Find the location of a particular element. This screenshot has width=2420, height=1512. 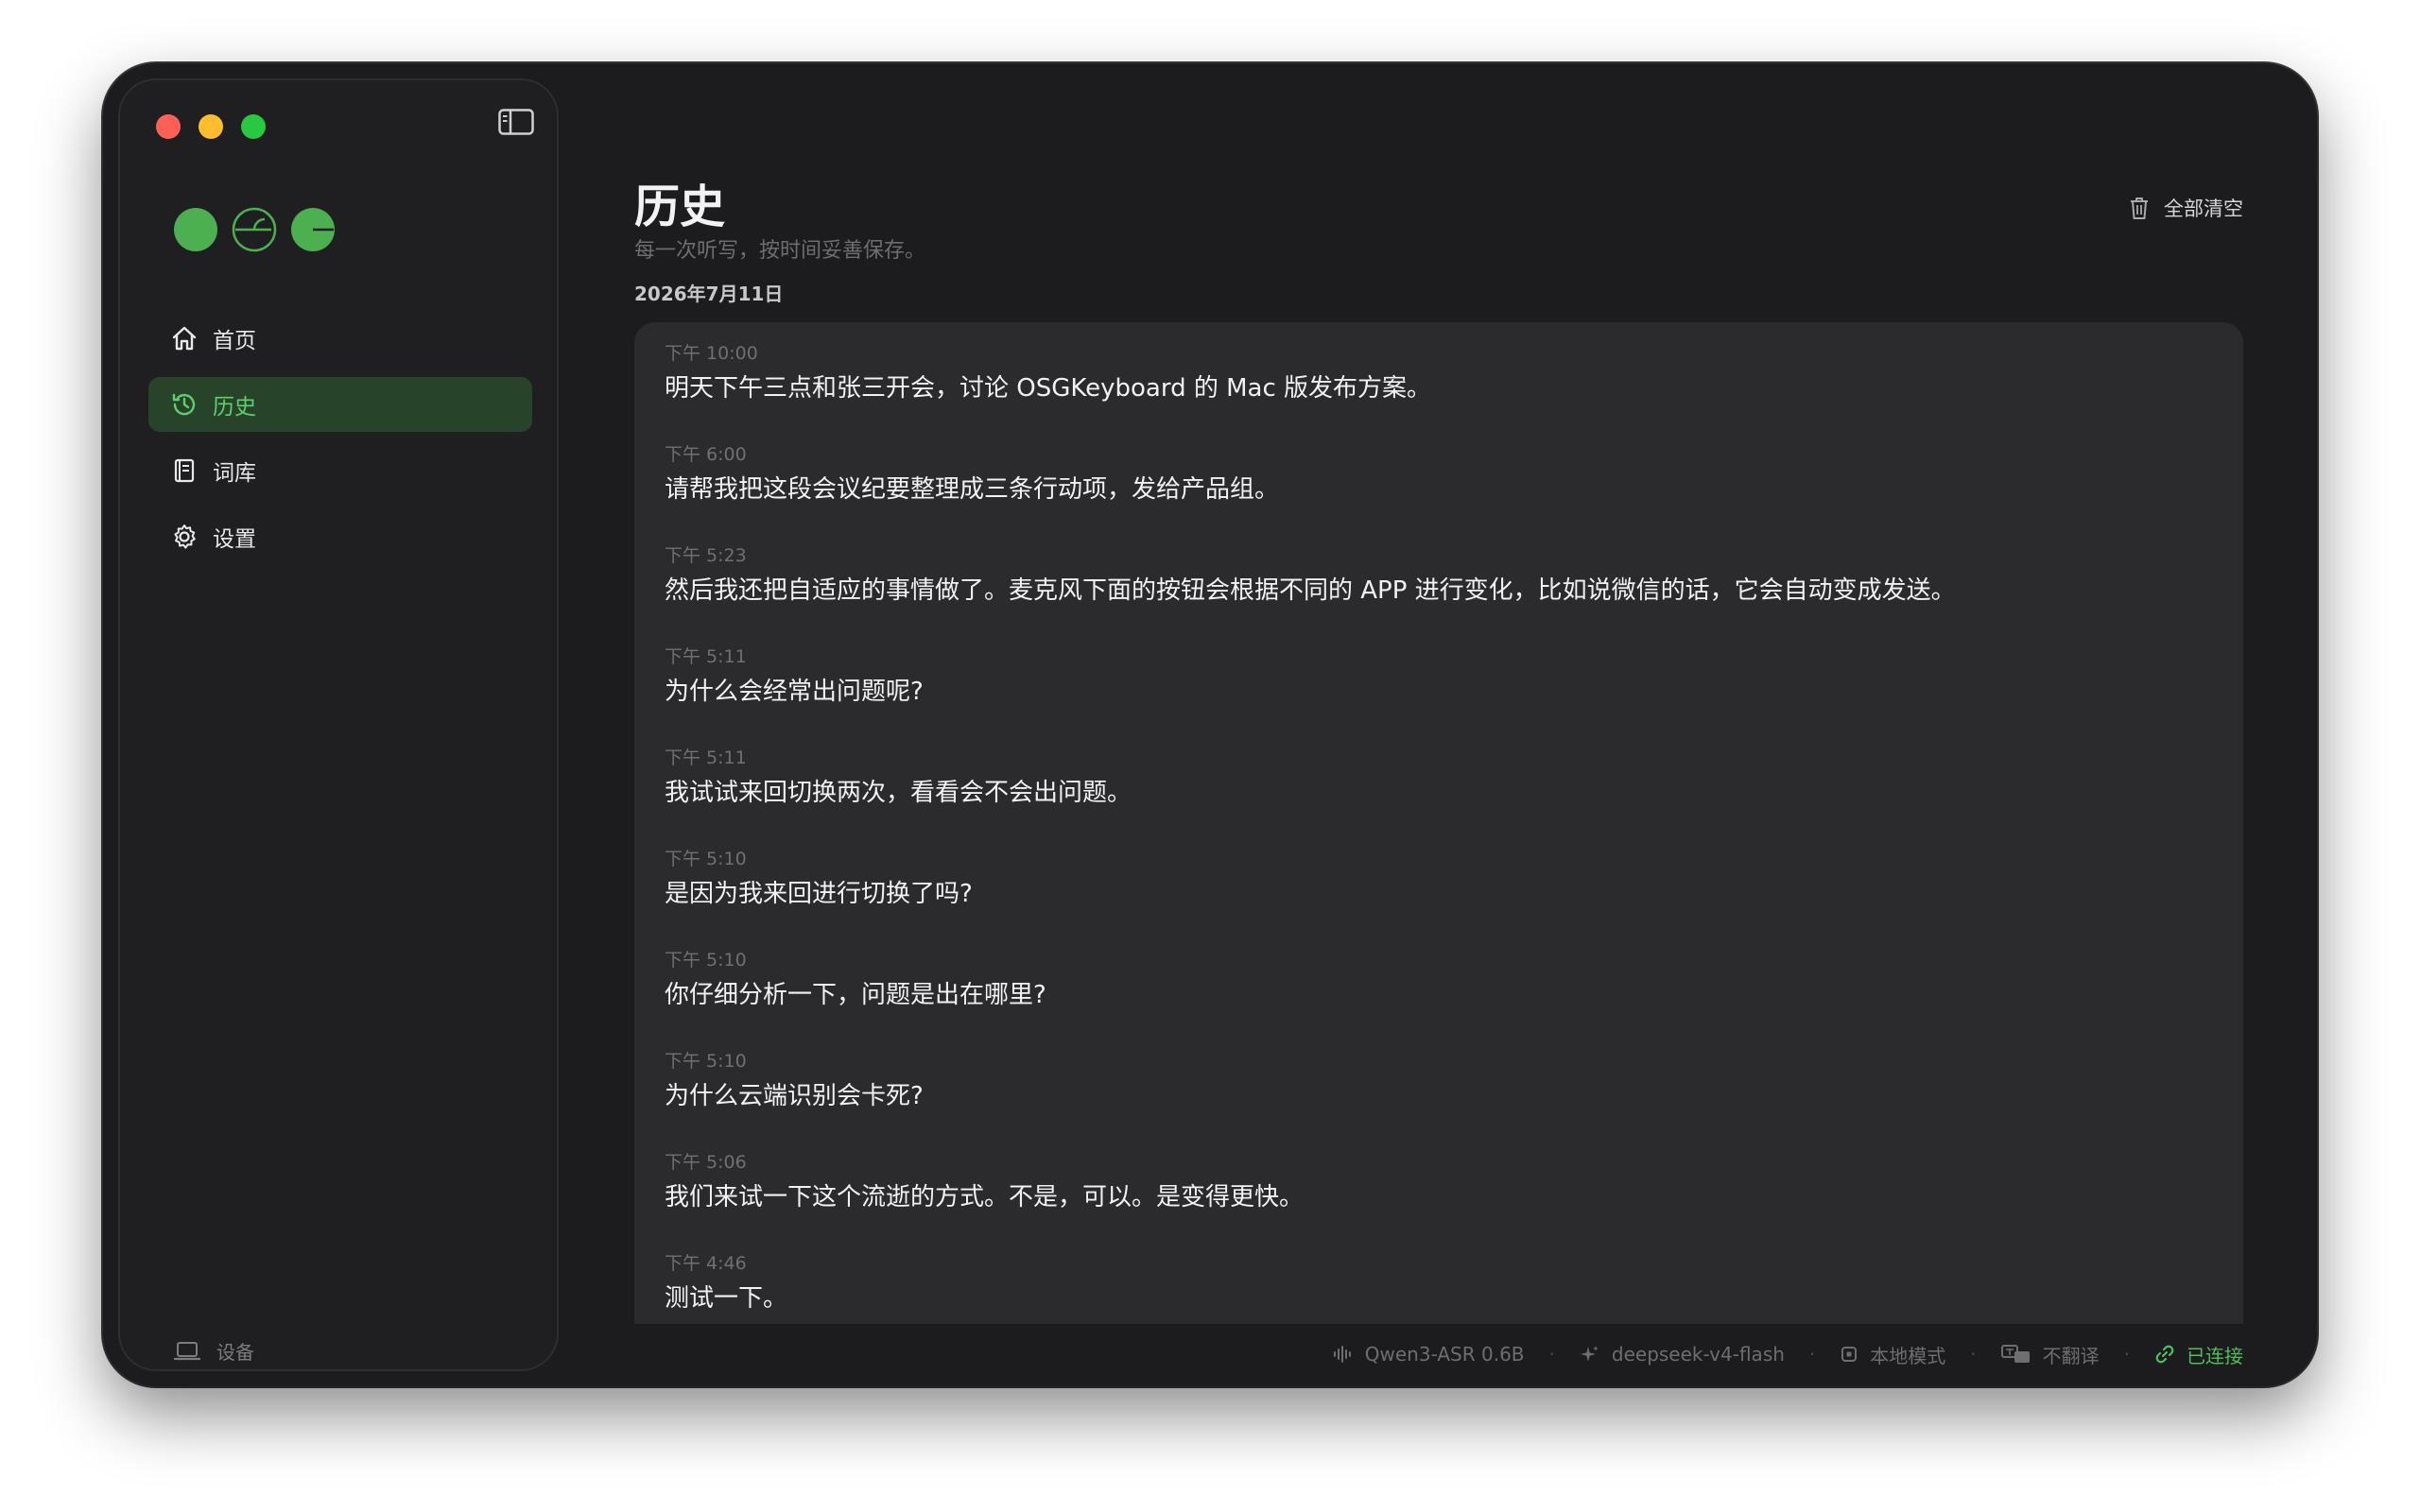

connection-label: 已连接 is located at coordinates (2215, 1355).